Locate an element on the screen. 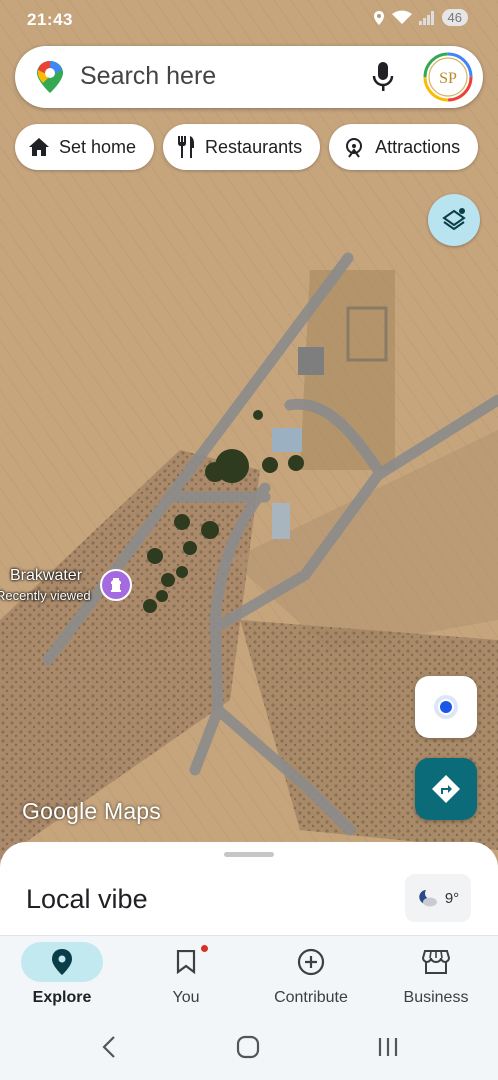 The height and width of the screenshot is (1080, 498). location-dot-icon is located at coordinates (446, 707).